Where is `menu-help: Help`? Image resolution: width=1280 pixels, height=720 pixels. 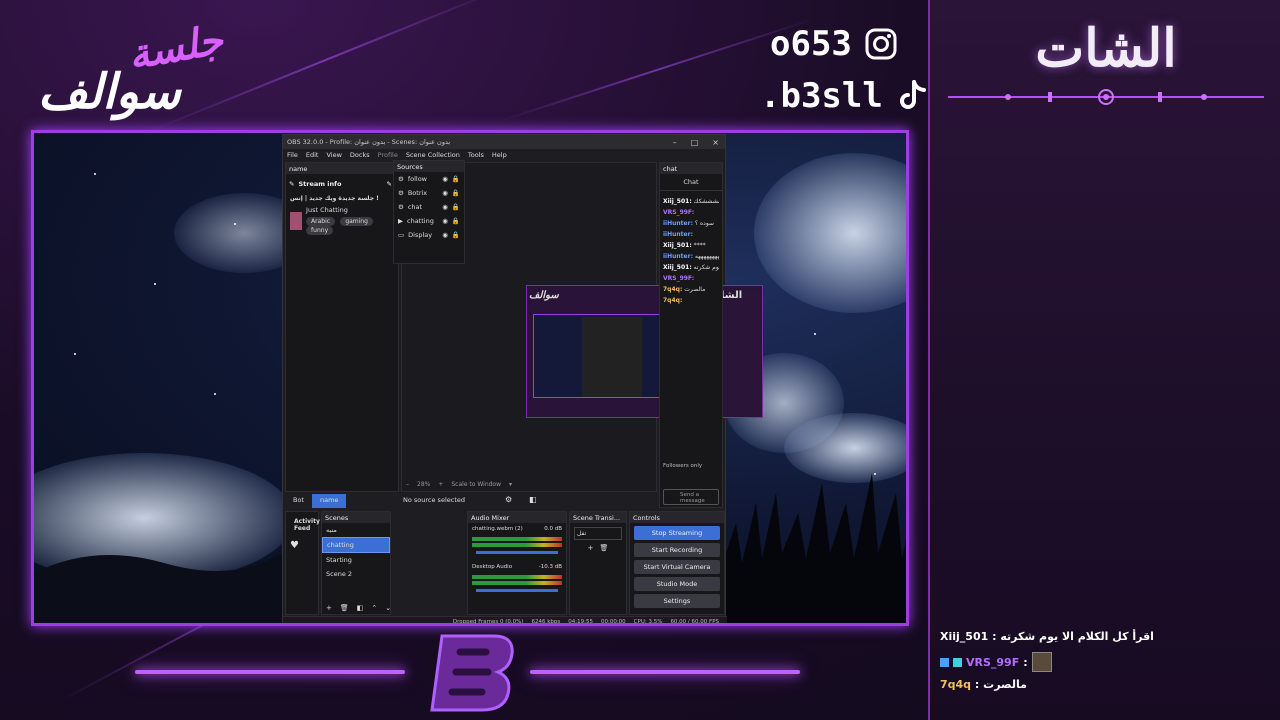
menu-help: Help is located at coordinates (499, 155).